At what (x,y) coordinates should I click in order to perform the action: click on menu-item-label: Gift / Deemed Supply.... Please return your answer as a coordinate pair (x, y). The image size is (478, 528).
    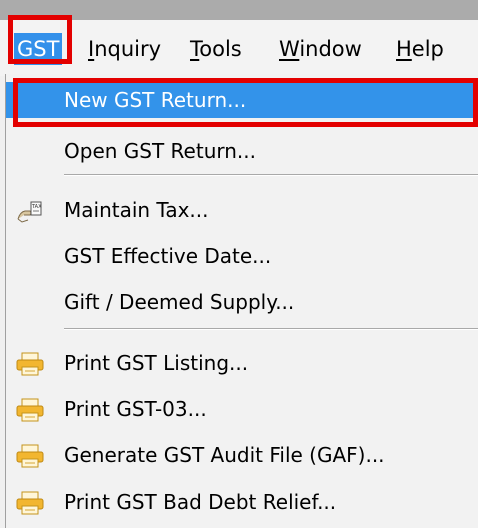
    Looking at the image, I should click on (179, 302).